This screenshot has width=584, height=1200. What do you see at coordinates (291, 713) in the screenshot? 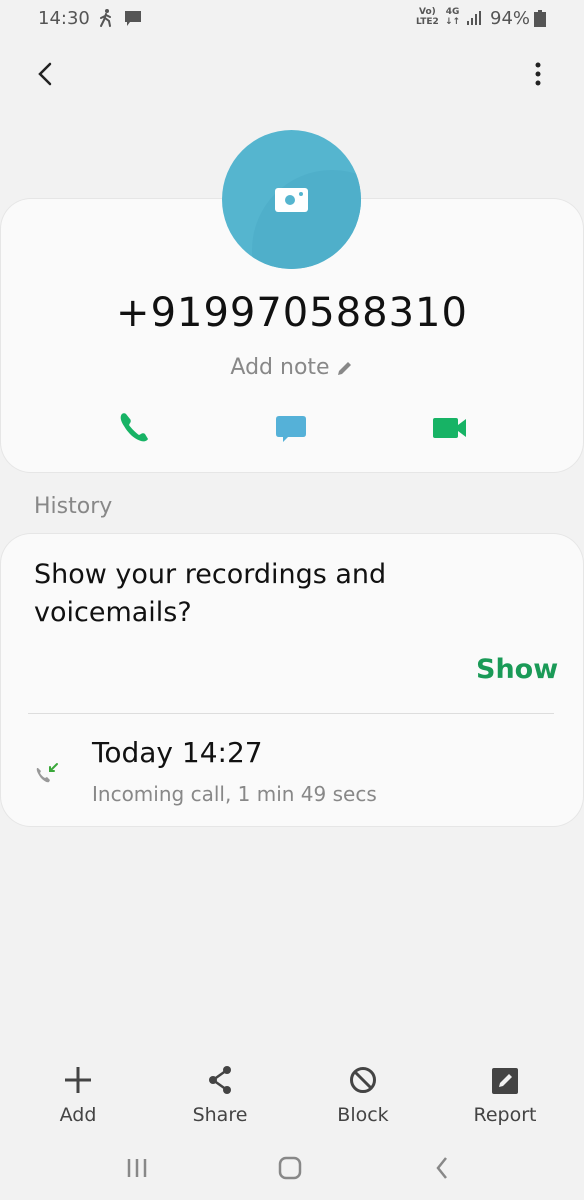
I see `divider` at bounding box center [291, 713].